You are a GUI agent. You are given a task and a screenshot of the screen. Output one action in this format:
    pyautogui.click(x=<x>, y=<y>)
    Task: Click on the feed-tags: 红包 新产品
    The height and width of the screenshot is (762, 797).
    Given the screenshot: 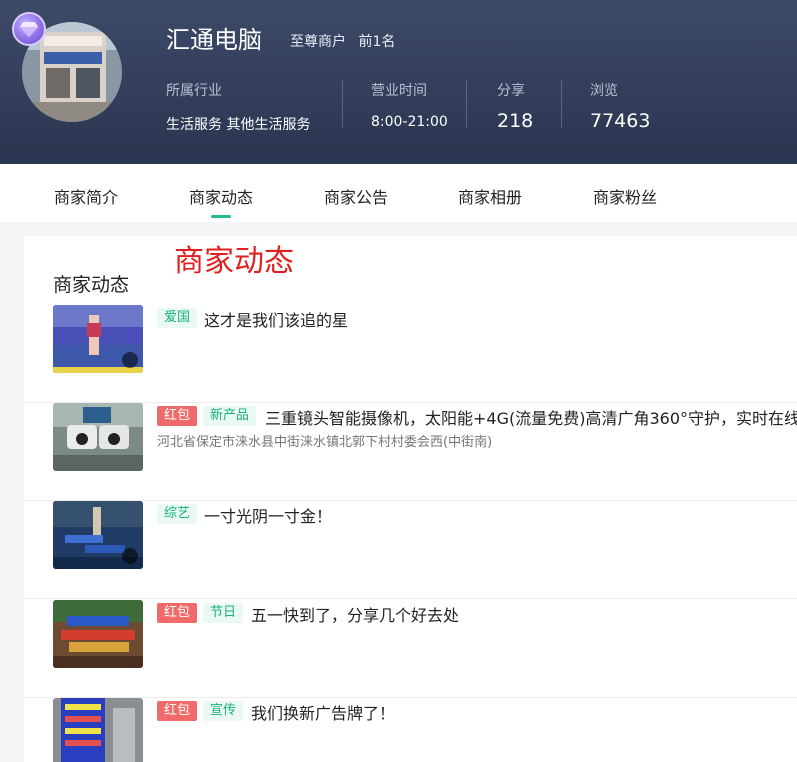 What is the action you would take?
    pyautogui.click(x=209, y=416)
    